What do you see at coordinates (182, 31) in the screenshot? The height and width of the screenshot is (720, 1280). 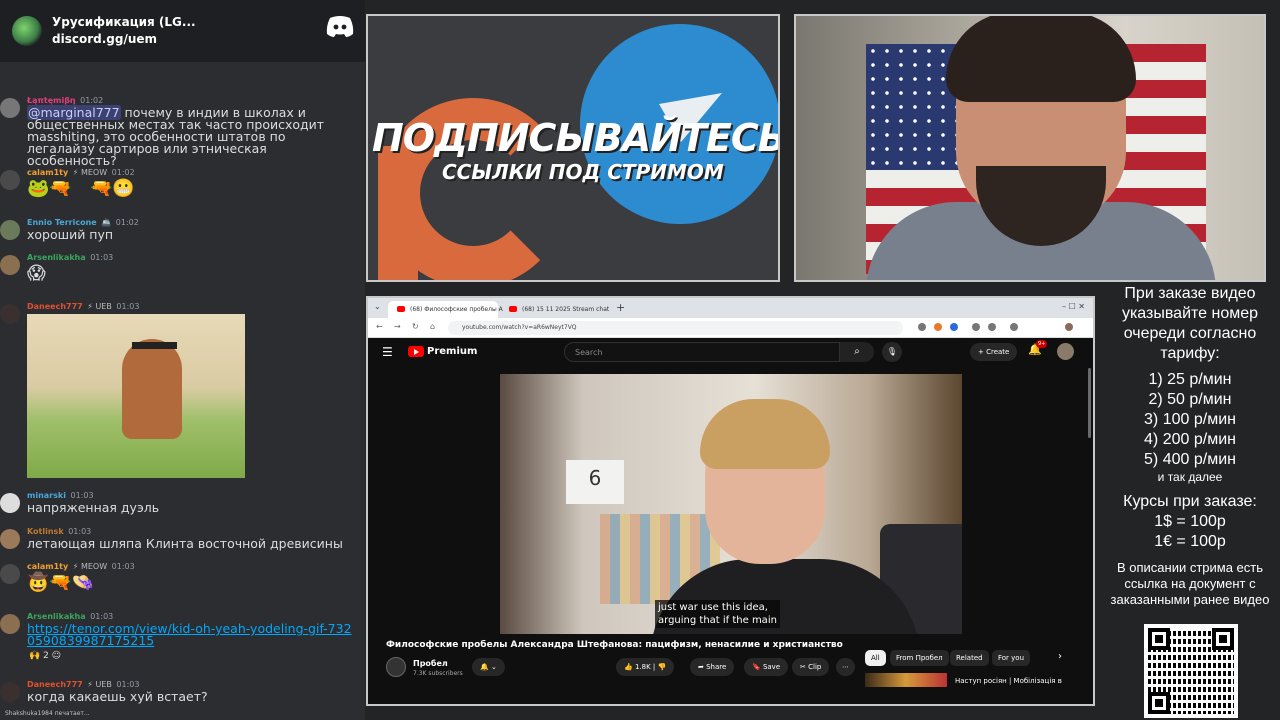 I see `discord-server-header: Урусификация (LG... discord.gg/uem` at bounding box center [182, 31].